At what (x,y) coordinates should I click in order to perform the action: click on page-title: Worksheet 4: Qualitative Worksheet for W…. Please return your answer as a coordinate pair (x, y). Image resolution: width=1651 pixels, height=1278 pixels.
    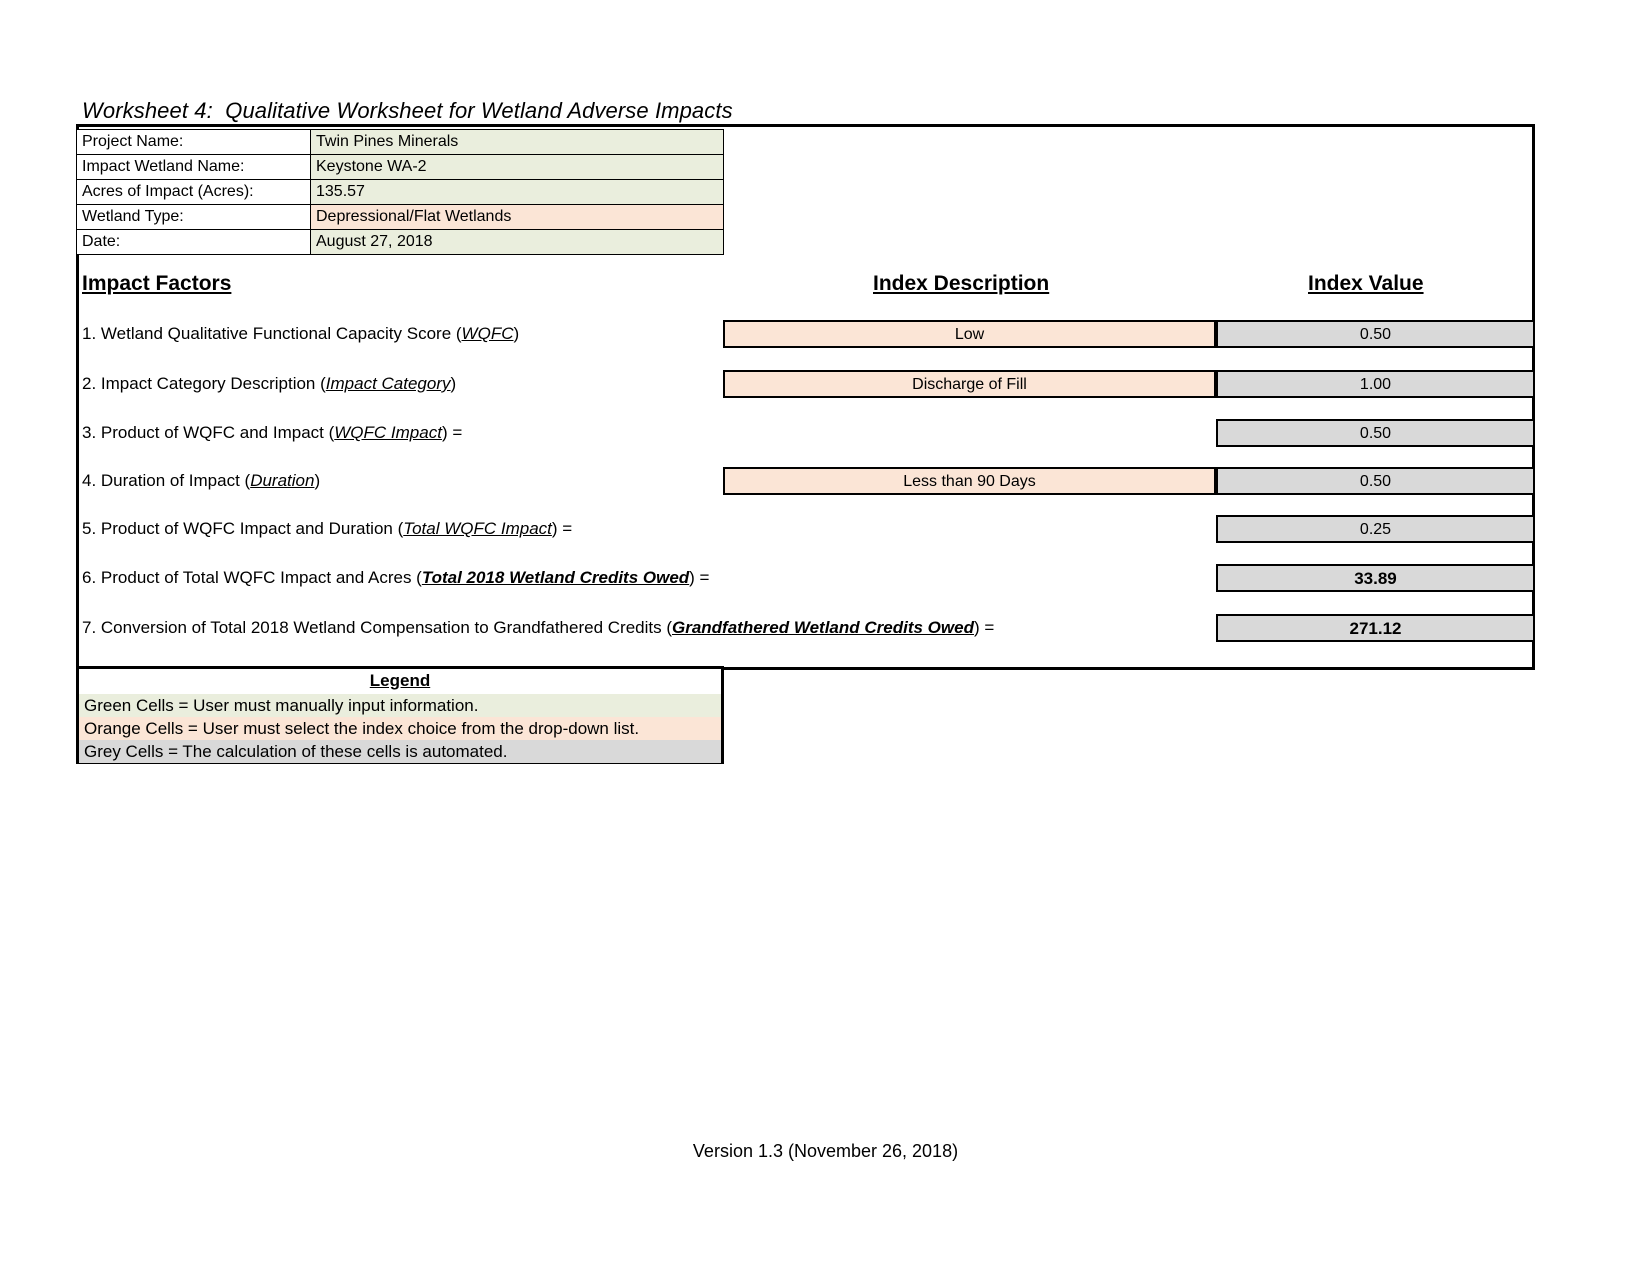
    Looking at the image, I should click on (407, 110).